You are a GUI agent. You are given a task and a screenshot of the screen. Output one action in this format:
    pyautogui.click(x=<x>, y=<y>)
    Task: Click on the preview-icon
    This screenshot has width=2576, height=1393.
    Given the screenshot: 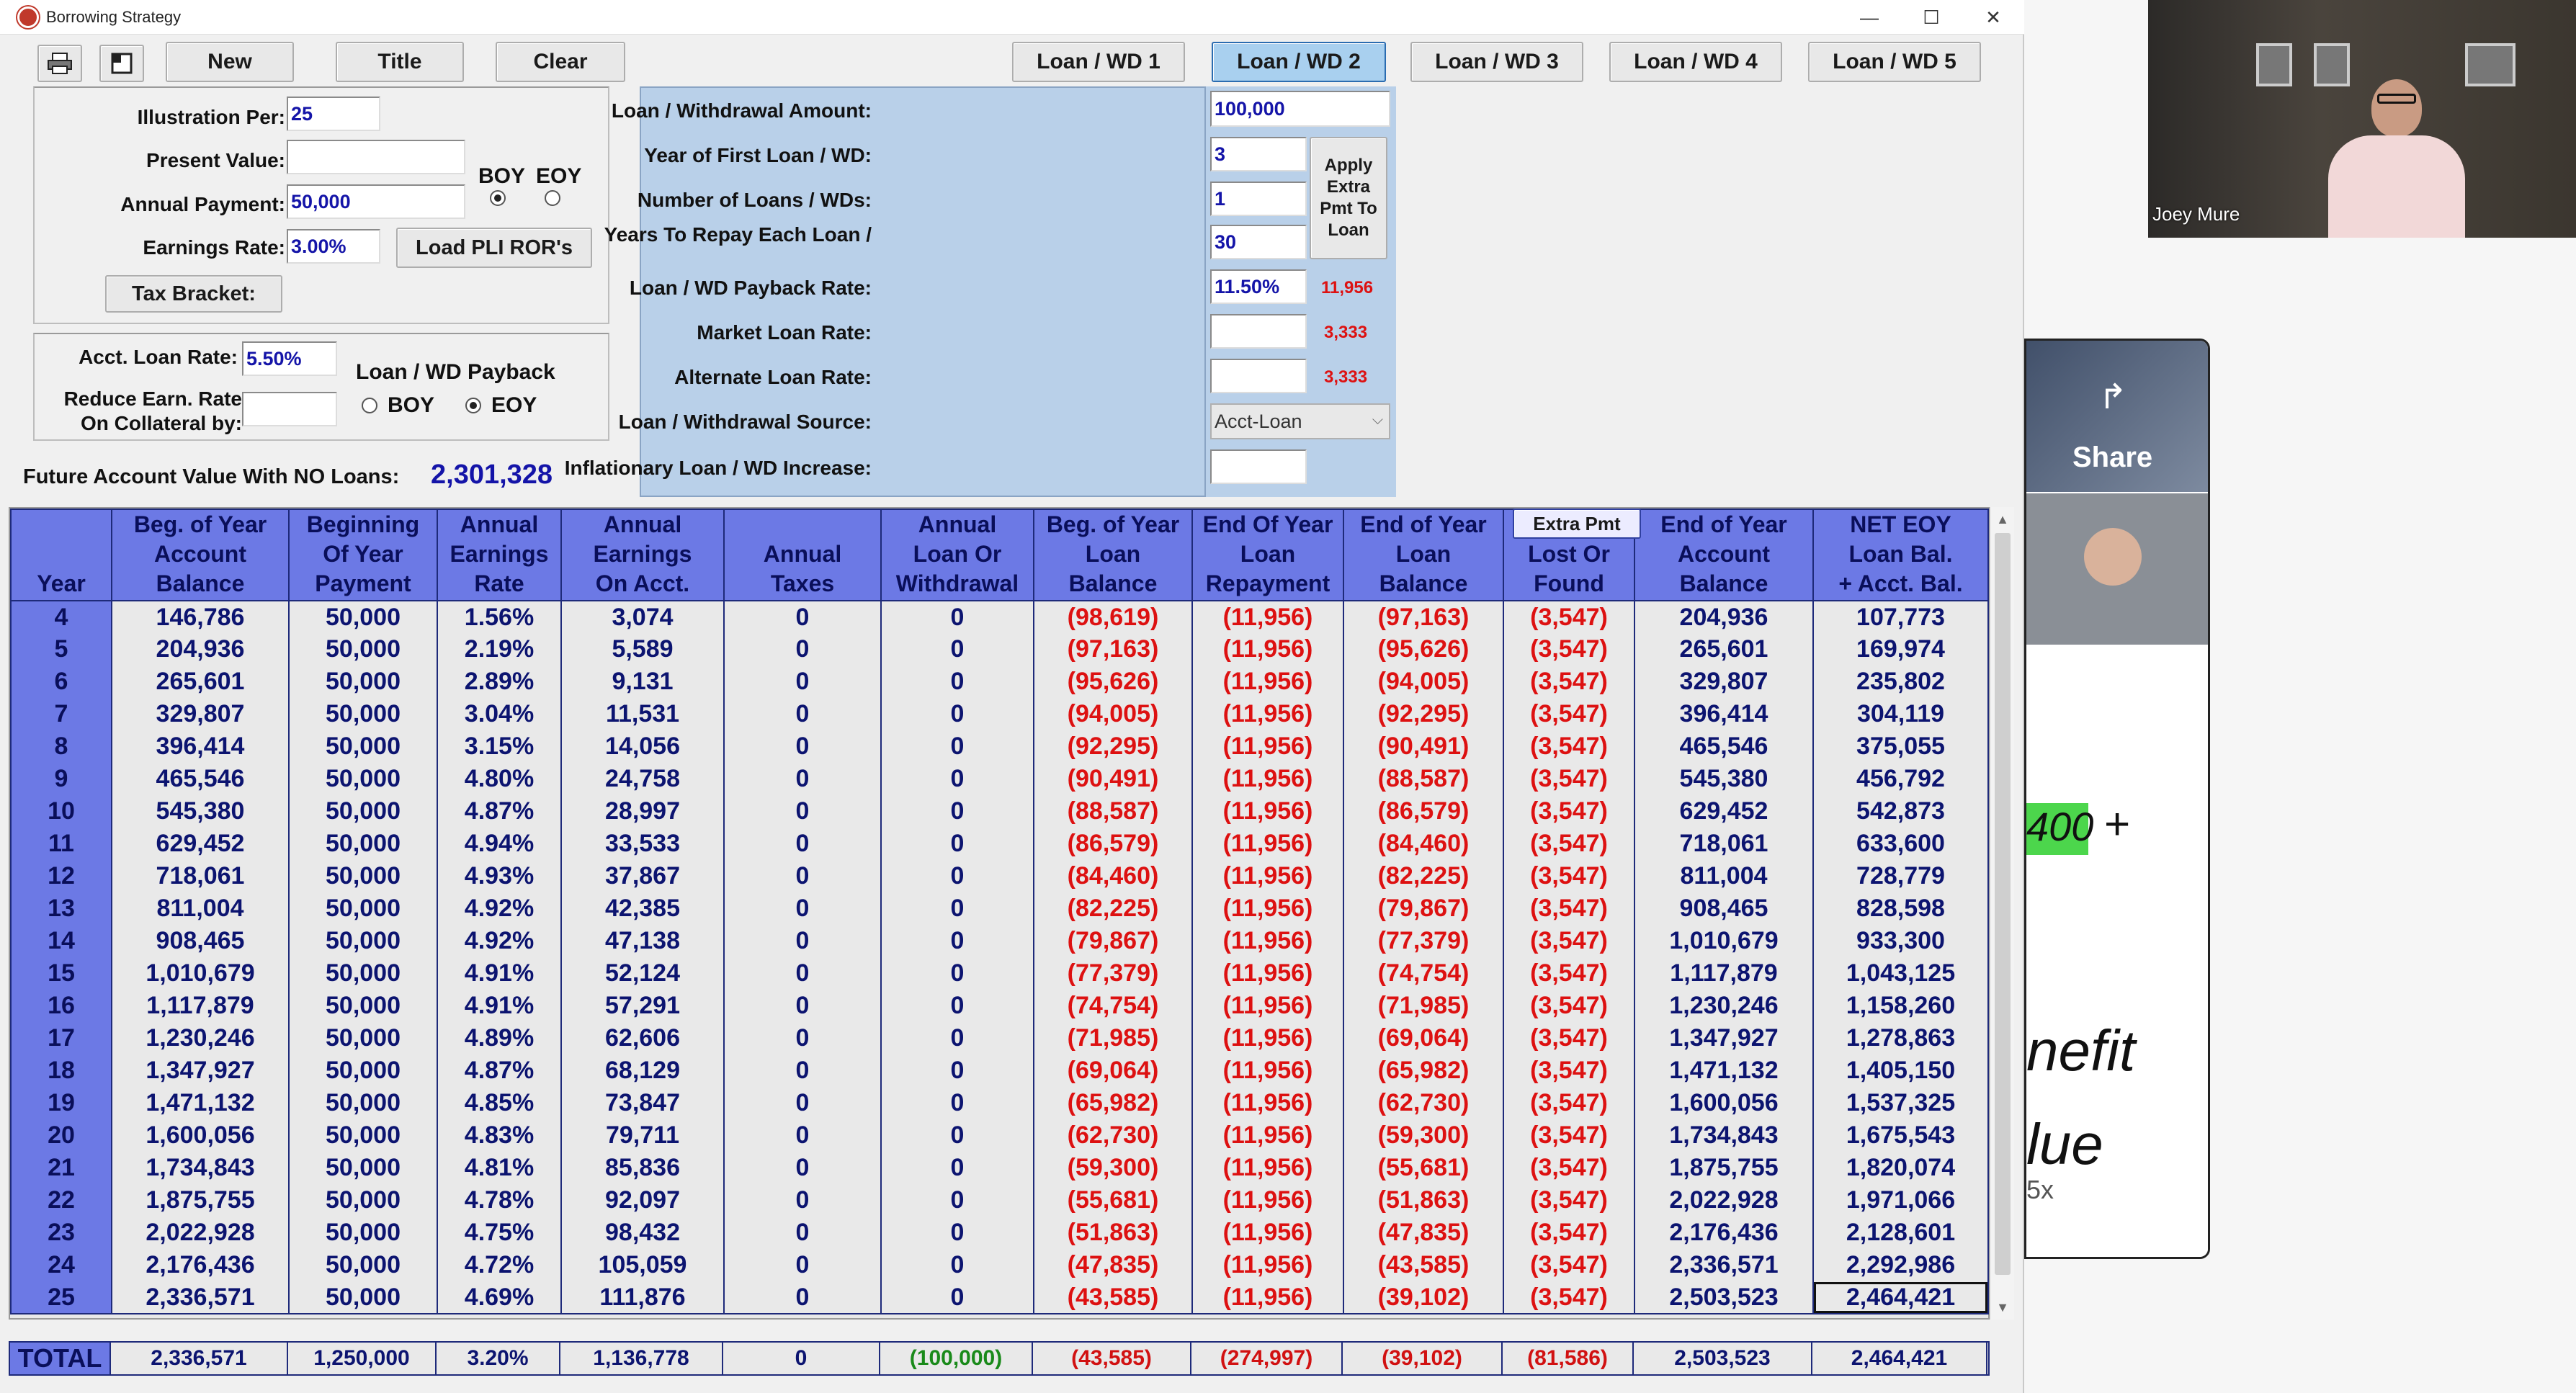 What is the action you would take?
    pyautogui.click(x=122, y=64)
    